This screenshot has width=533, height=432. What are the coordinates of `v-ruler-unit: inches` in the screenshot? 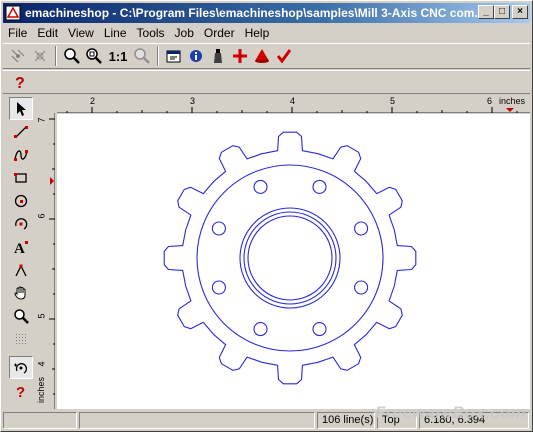 It's located at (41, 390).